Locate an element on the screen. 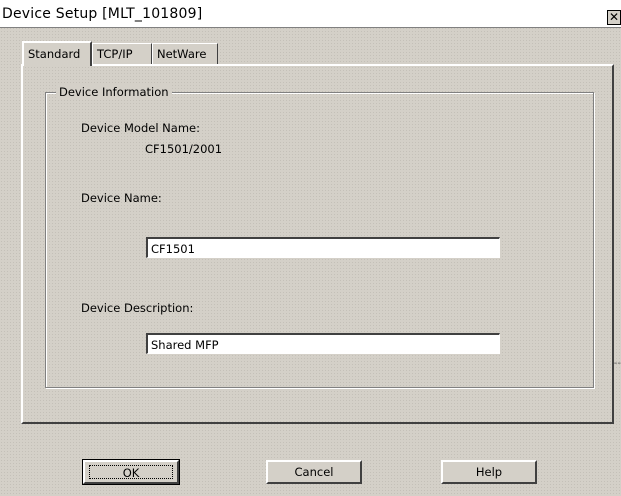  device-name-label: Device Name: is located at coordinates (121, 198).